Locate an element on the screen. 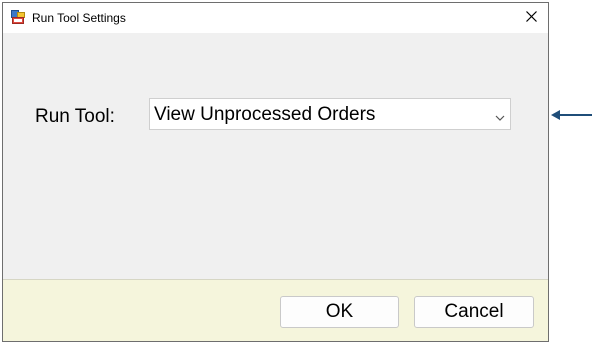 This screenshot has height=346, width=593. title-bar: Run Tool Settings is located at coordinates (275, 18).